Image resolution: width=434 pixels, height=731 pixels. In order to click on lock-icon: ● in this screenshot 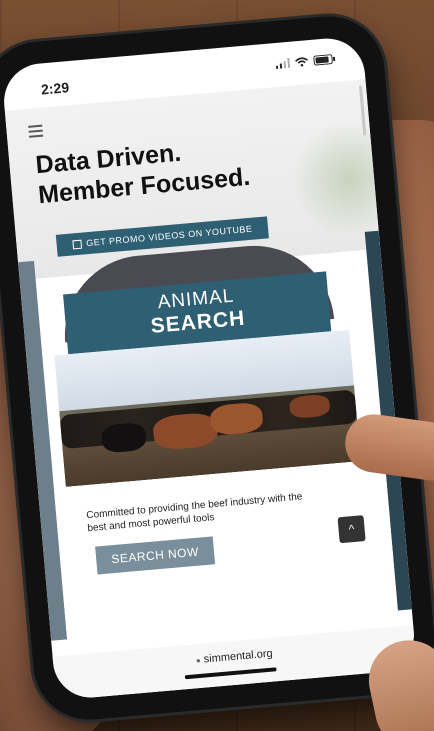, I will do `click(198, 660)`.